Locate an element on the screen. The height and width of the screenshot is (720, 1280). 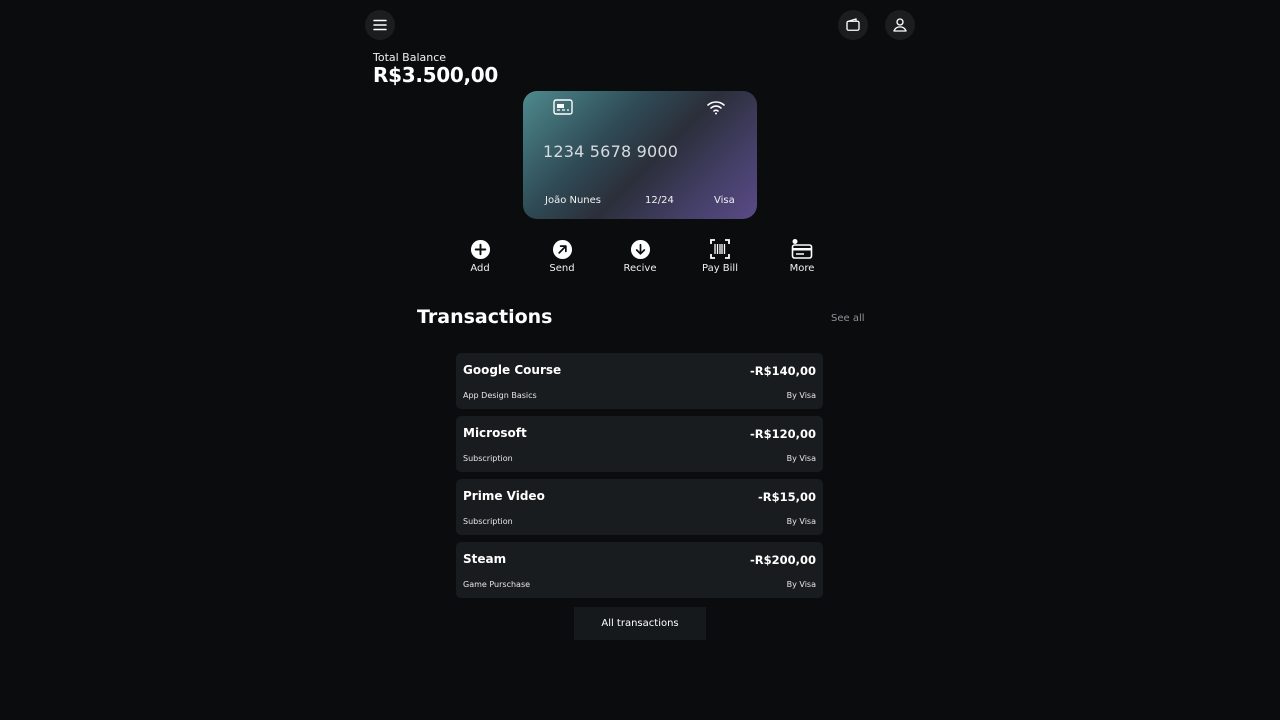
send-button: Send is located at coordinates (562, 256).